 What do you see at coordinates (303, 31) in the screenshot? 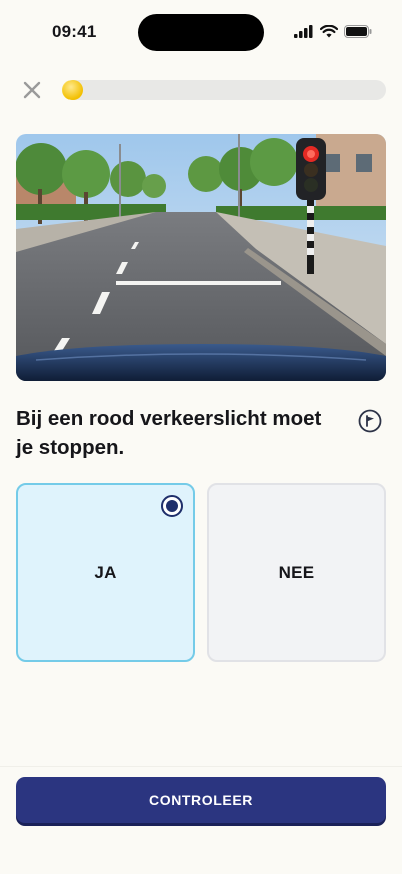
I see `signal-icon` at bounding box center [303, 31].